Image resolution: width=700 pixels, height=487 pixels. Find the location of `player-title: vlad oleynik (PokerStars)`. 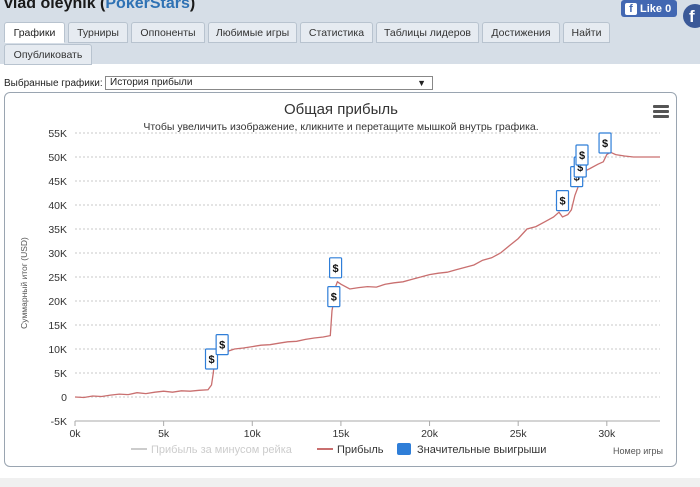

player-title: vlad oleynik (PokerStars) is located at coordinates (99, 6).